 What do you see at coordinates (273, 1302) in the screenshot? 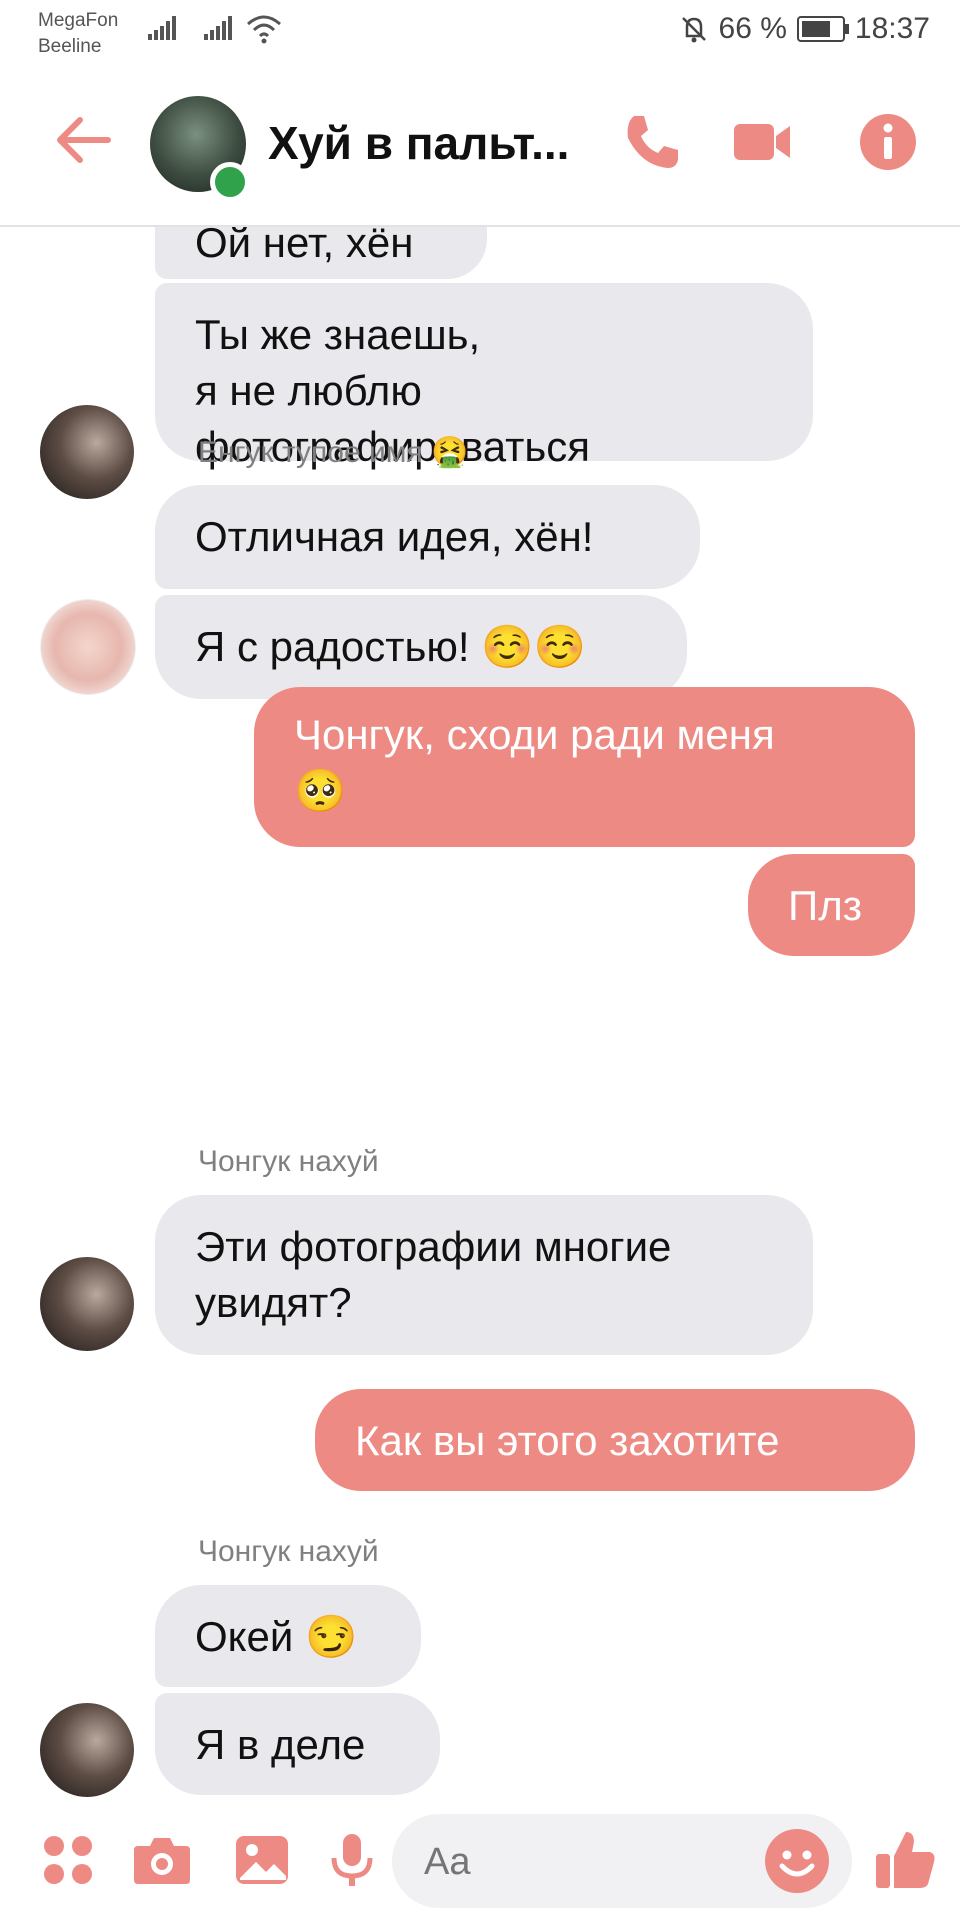
I see `message-line: увидят?` at bounding box center [273, 1302].